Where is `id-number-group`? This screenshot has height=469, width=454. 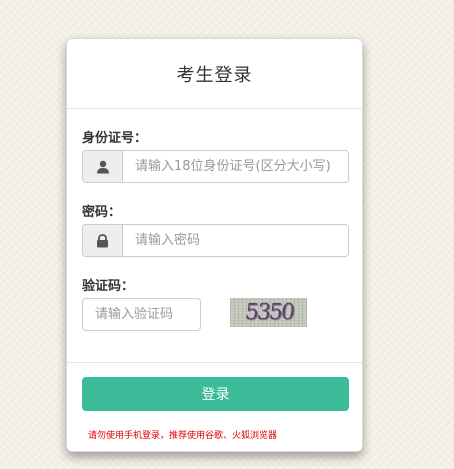
id-number-group is located at coordinates (215, 166).